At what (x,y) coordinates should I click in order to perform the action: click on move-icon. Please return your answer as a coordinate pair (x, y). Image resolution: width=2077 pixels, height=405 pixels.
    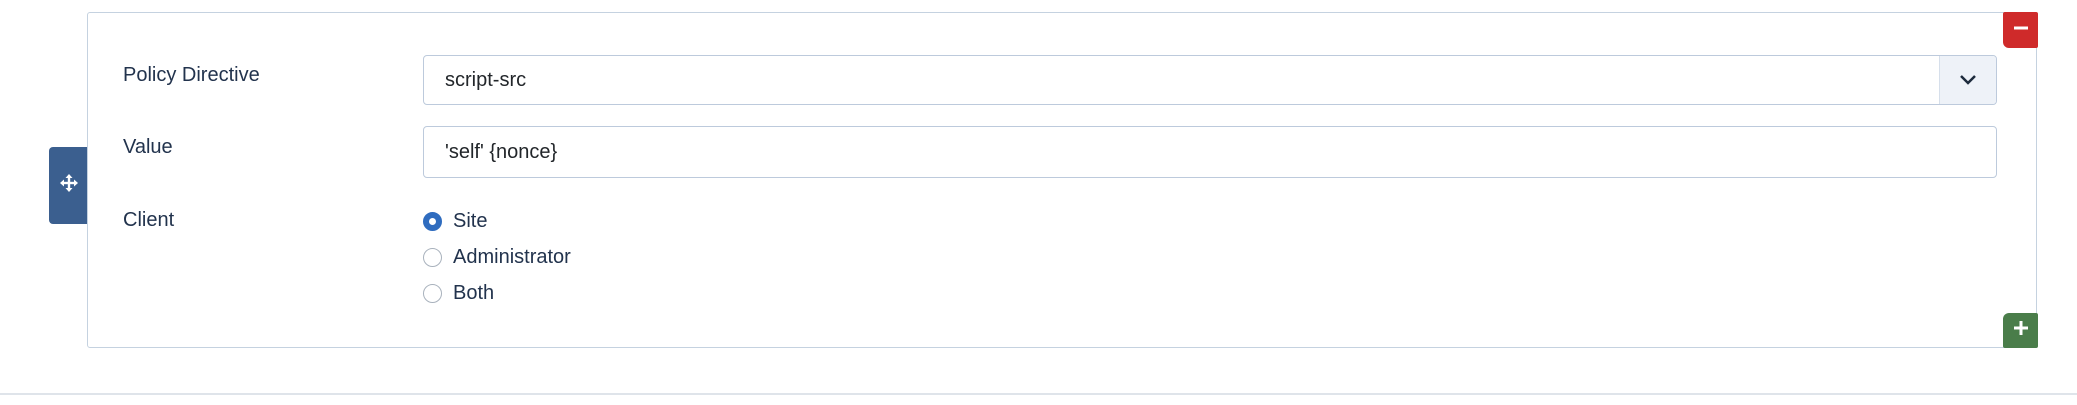
    Looking at the image, I should click on (69, 185).